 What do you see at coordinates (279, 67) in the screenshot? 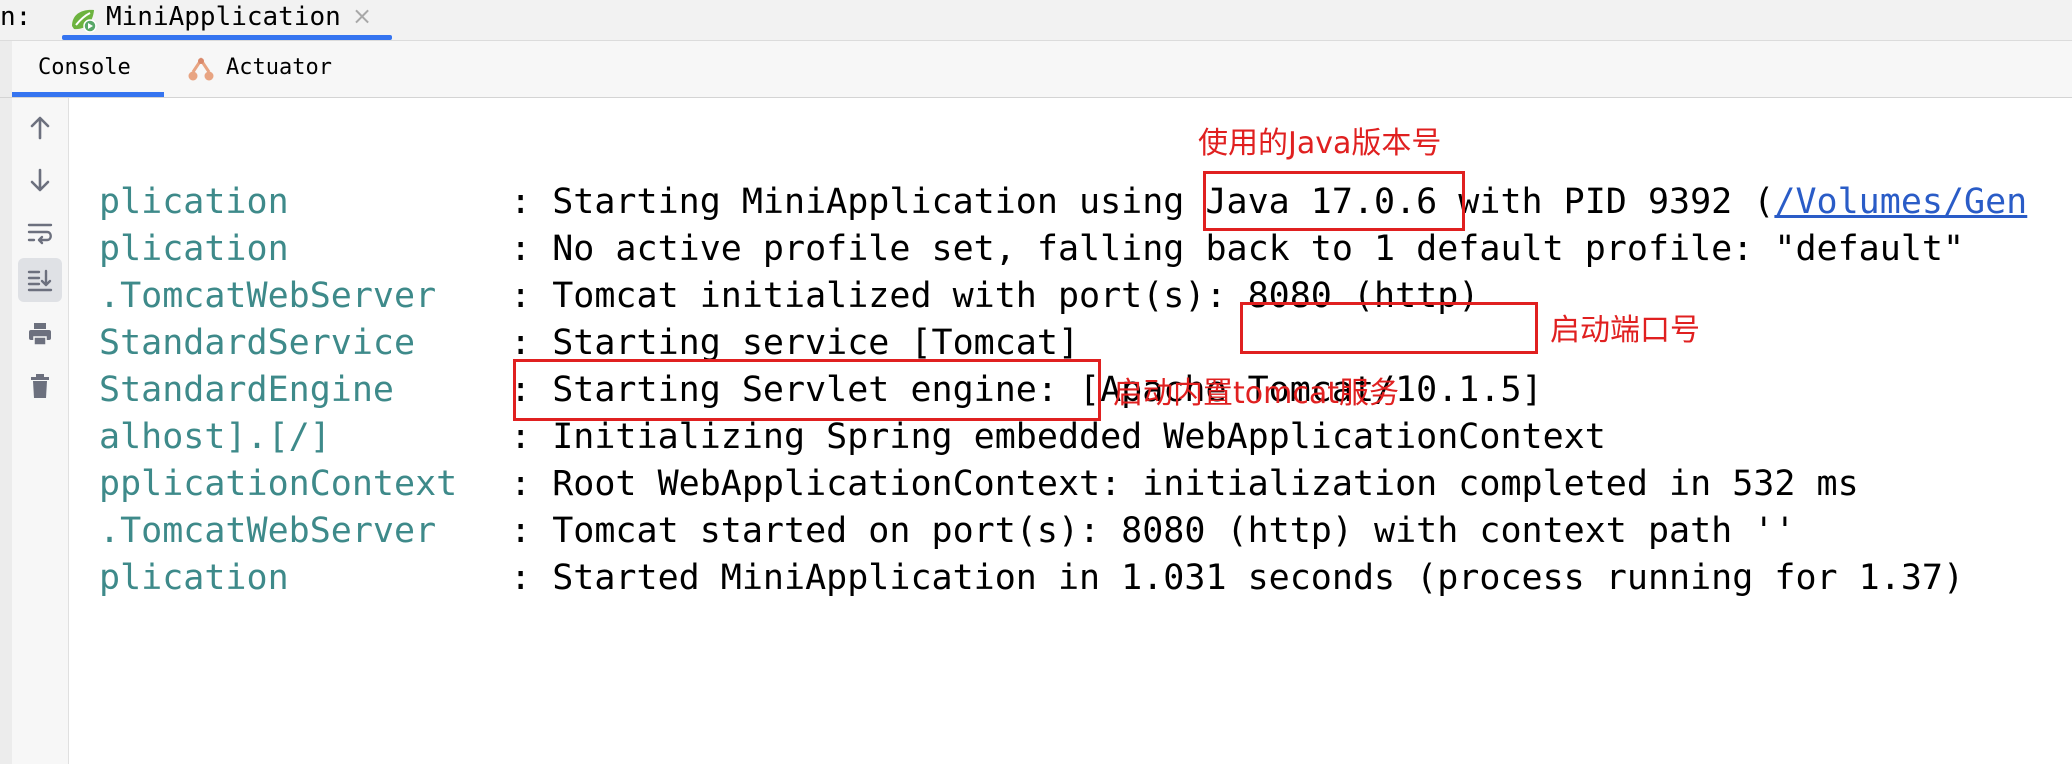
I see `tab-actuator-label: Actuator` at bounding box center [279, 67].